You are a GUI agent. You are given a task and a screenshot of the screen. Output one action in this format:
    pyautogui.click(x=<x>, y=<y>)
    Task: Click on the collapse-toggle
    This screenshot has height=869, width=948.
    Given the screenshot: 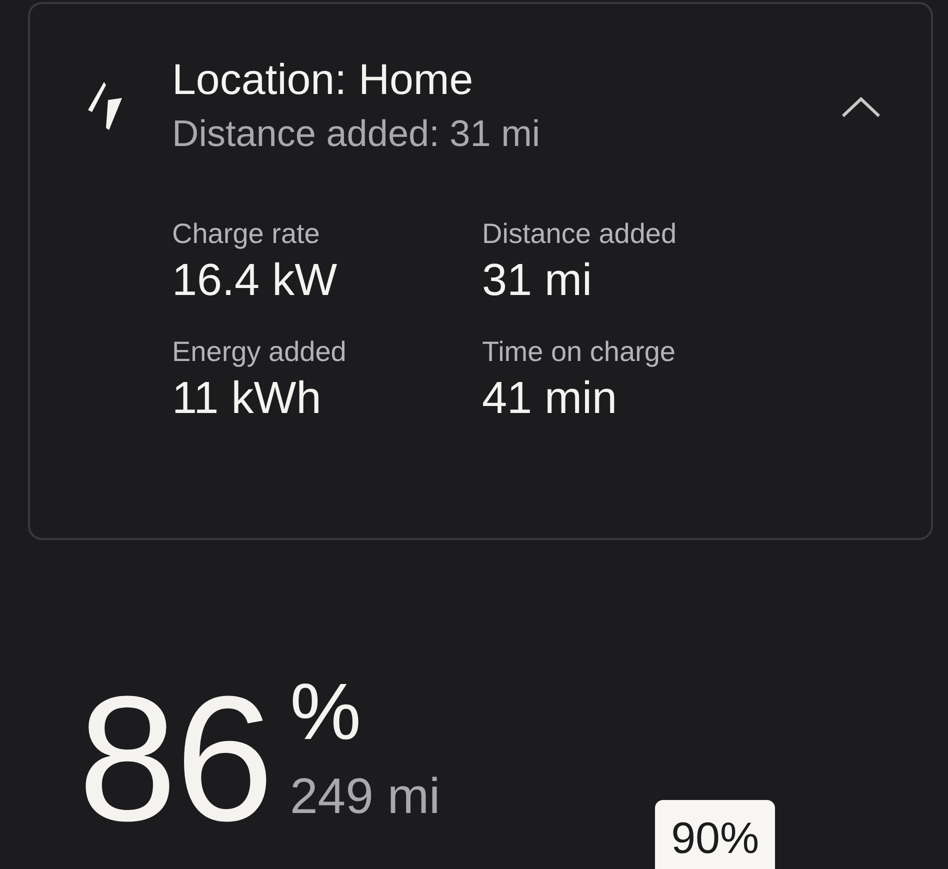 What is the action you would take?
    pyautogui.click(x=861, y=107)
    